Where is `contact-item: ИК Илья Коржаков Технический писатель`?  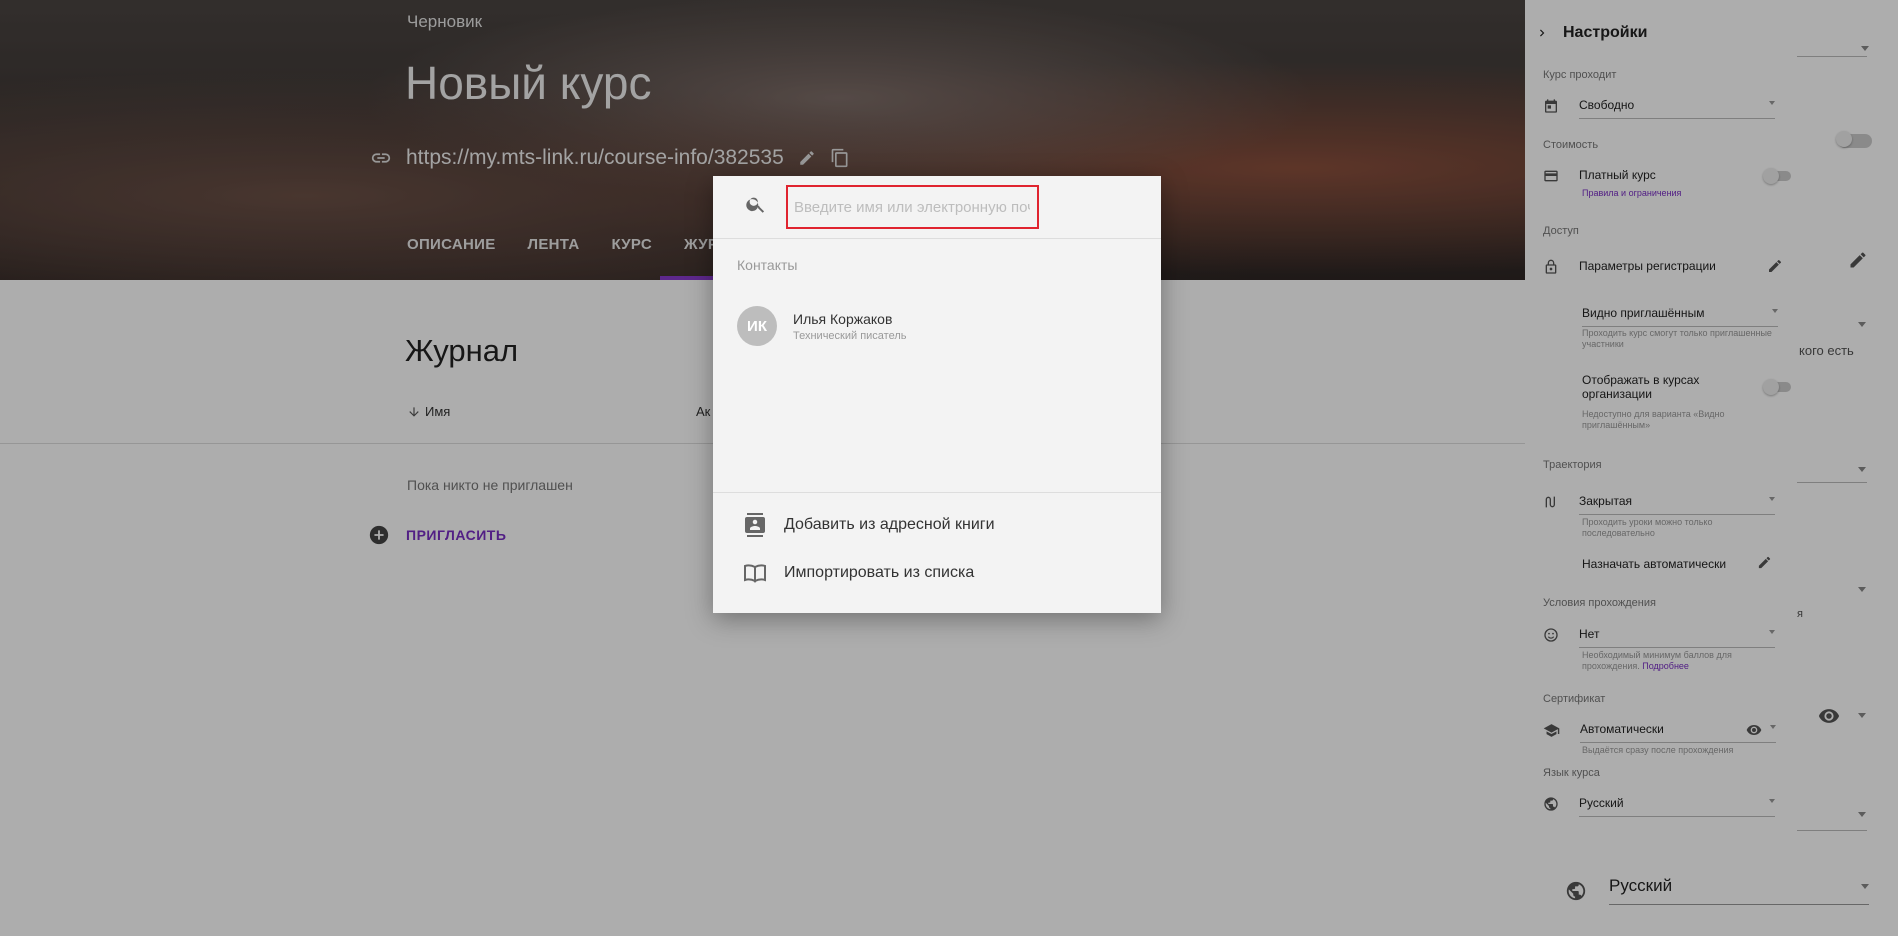
contact-item: ИК Илья Коржаков Технический писатель is located at coordinates (822, 326).